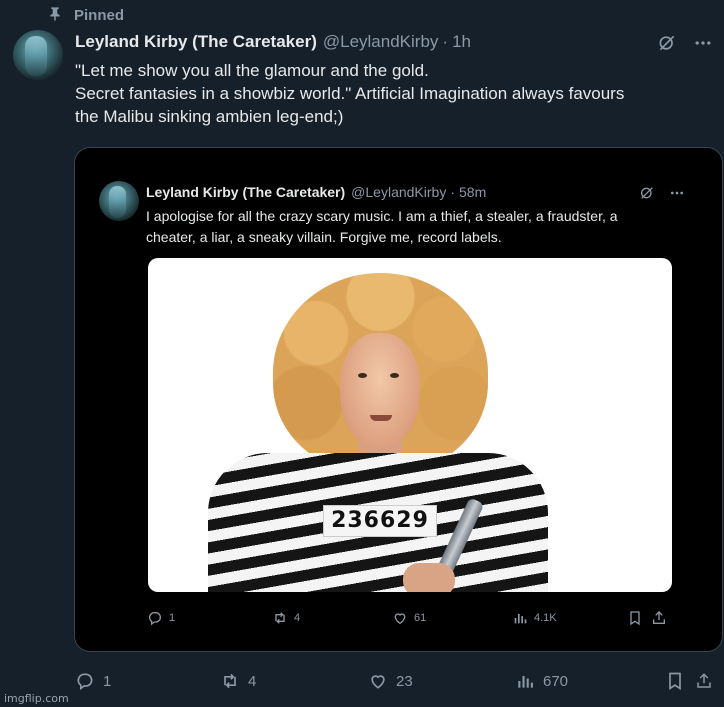  What do you see at coordinates (429, 577) in the screenshot?
I see `hand` at bounding box center [429, 577].